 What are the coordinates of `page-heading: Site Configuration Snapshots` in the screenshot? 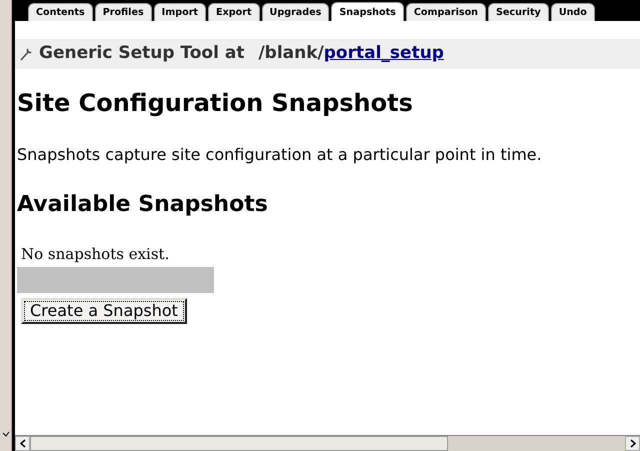 It's located at (215, 103).